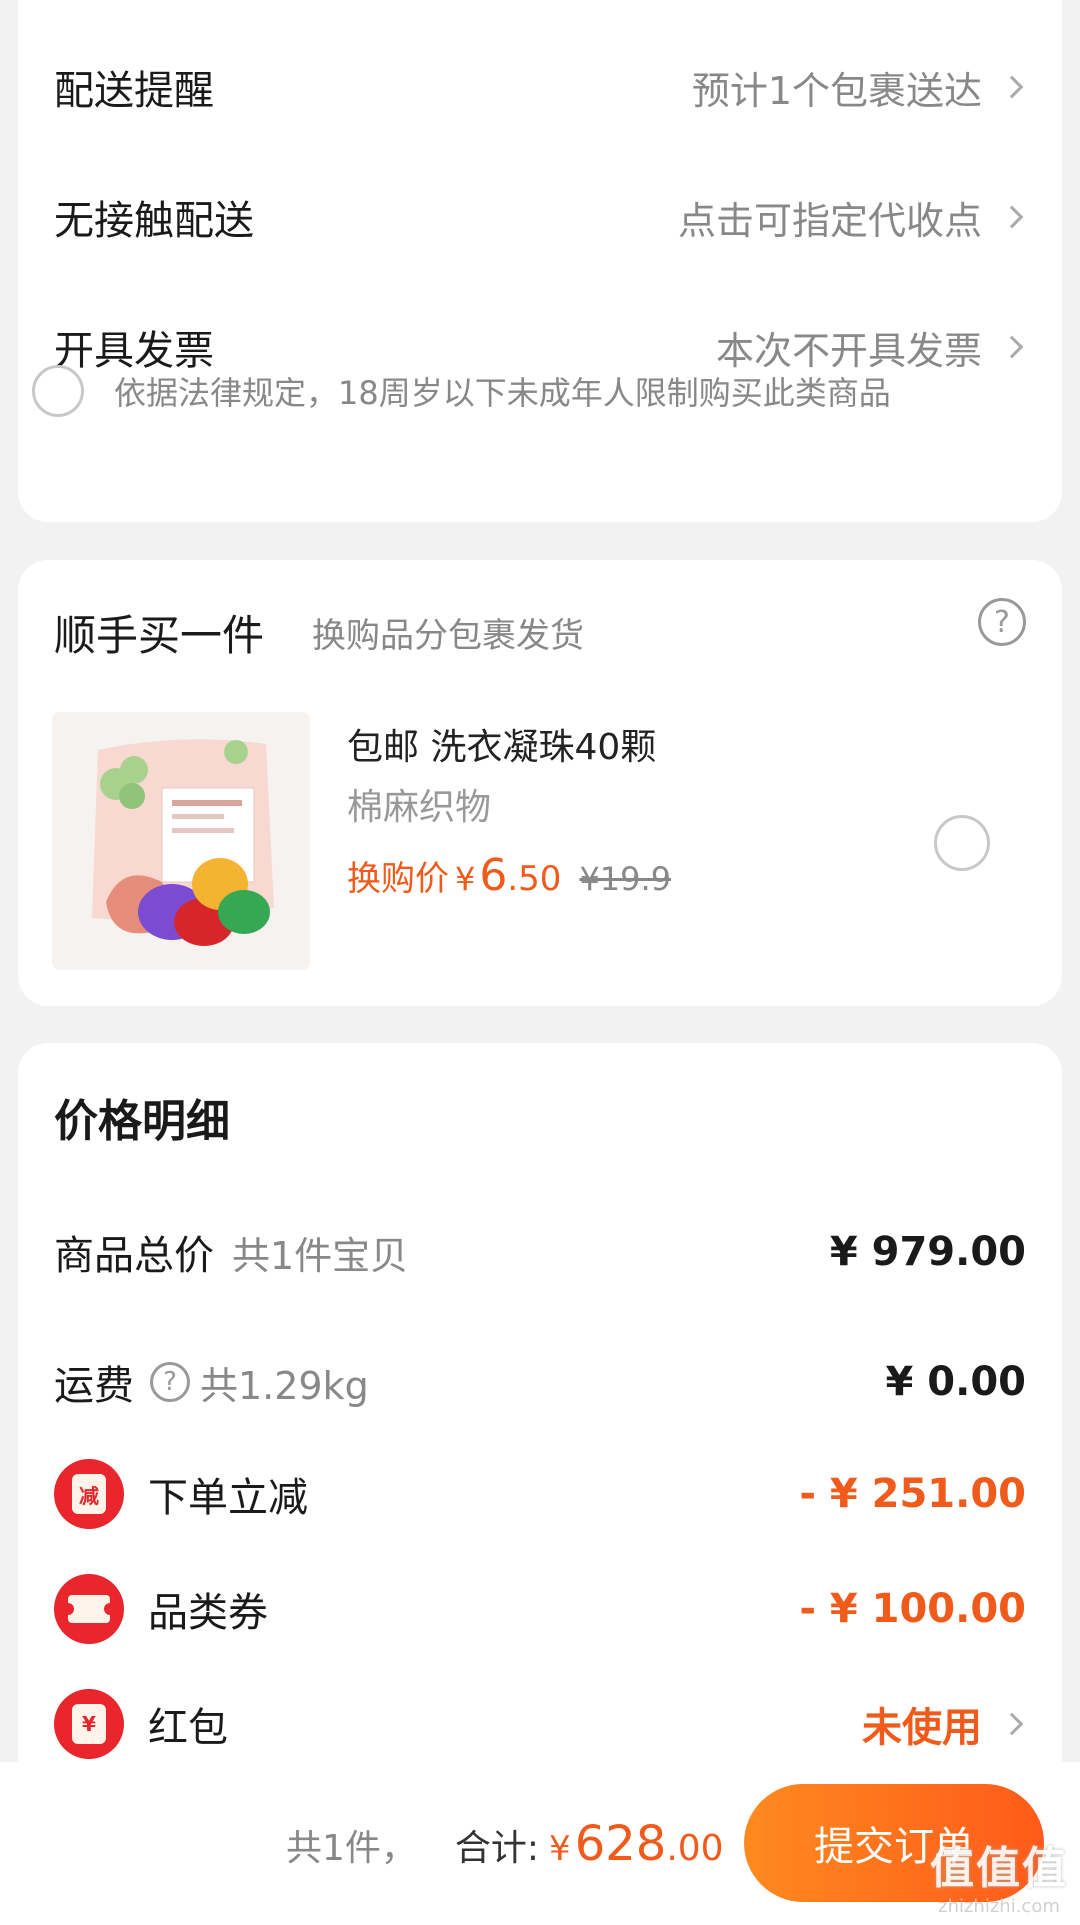 This screenshot has height=1925, width=1080. I want to click on shipping-row: 运费 ? 共1.29kg ¥ 0.00, so click(540, 1382).